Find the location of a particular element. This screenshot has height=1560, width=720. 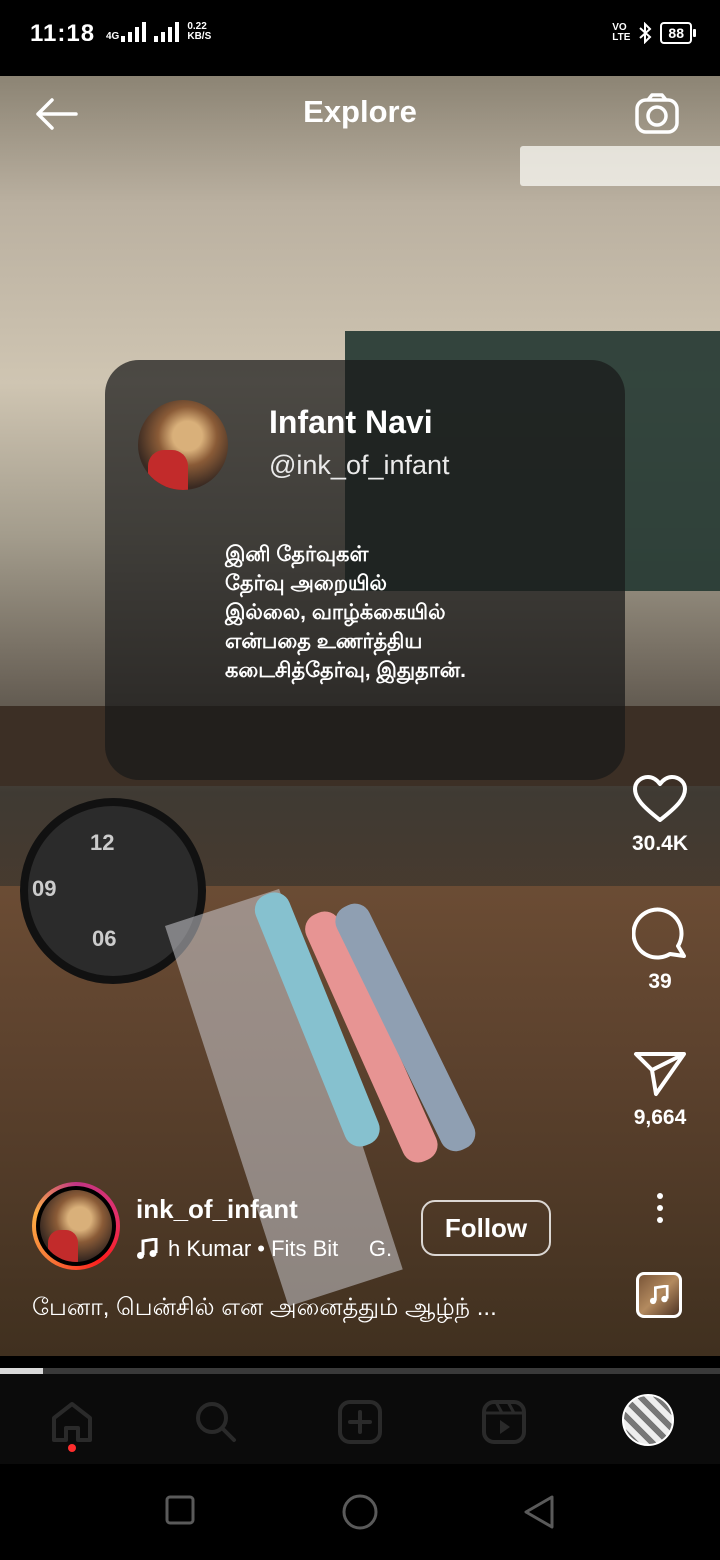

status-time: 11:18 is located at coordinates (63, 33).